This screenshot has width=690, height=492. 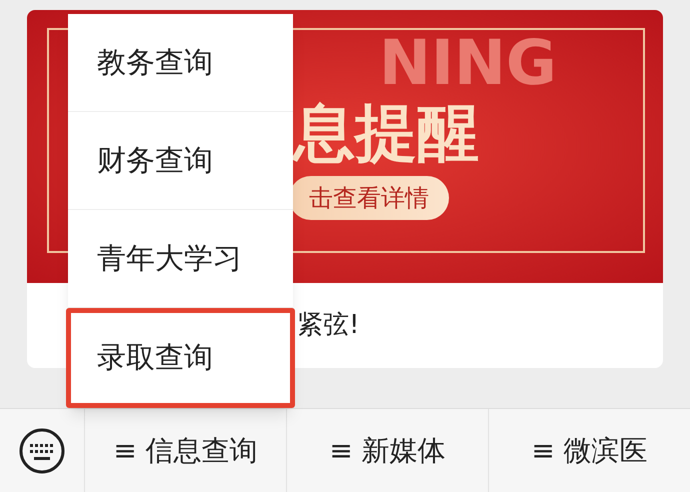 What do you see at coordinates (387, 451) in the screenshot?
I see `menu-tab: ≡ 新媒体` at bounding box center [387, 451].